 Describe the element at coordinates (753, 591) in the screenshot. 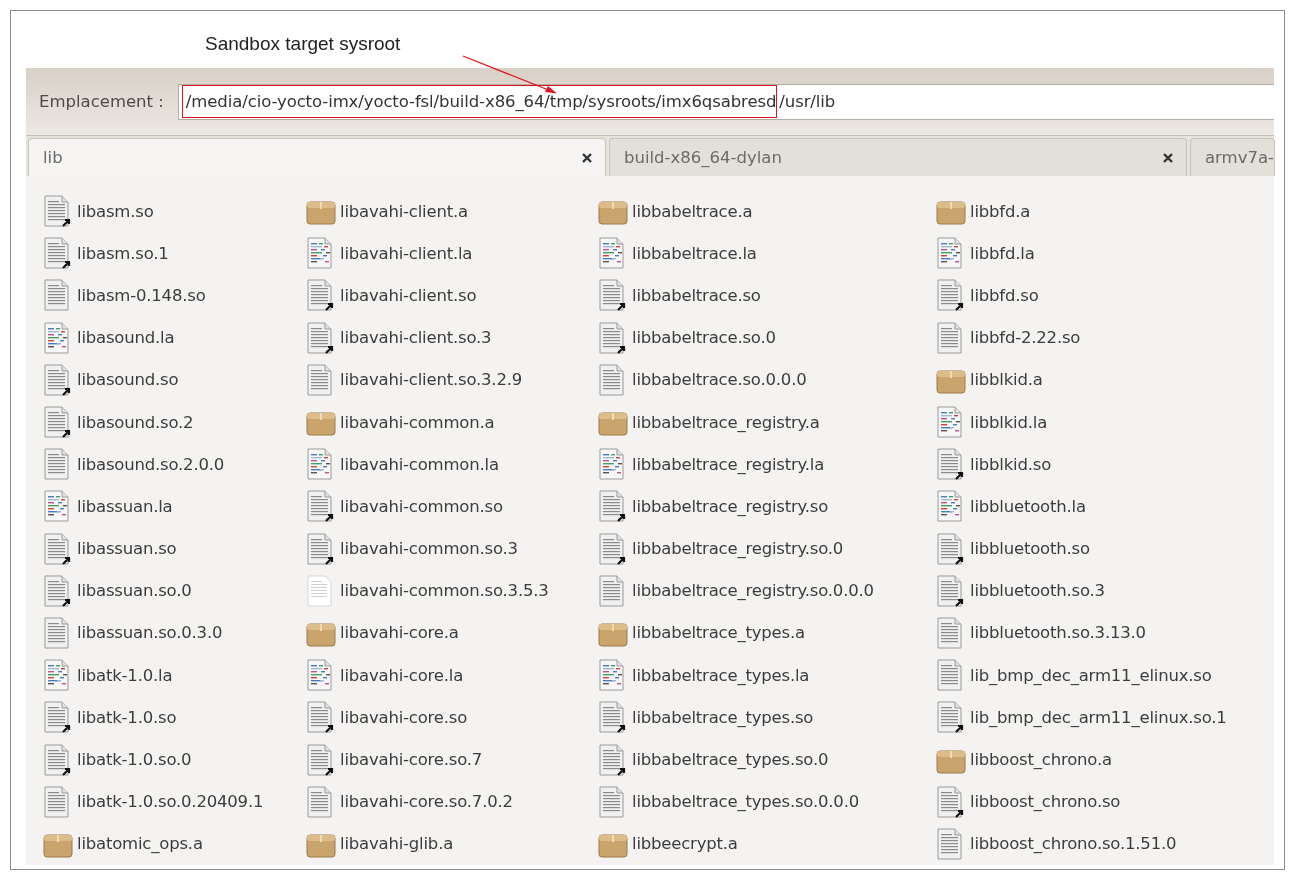

I see `file-name: libbabeltrace_registry.so.0.0.0` at that location.